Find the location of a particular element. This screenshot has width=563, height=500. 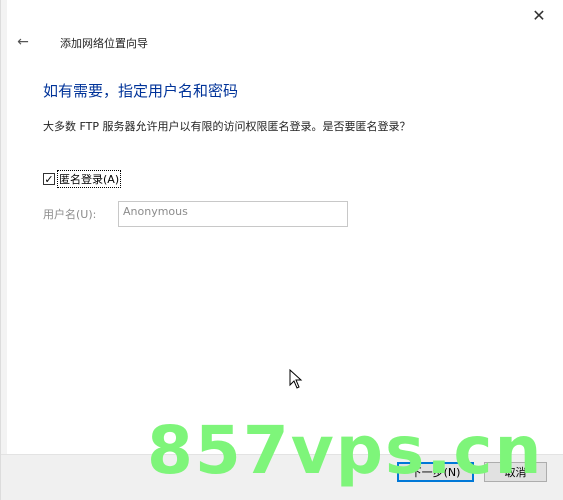

close-icon: ✕ is located at coordinates (539, 15).